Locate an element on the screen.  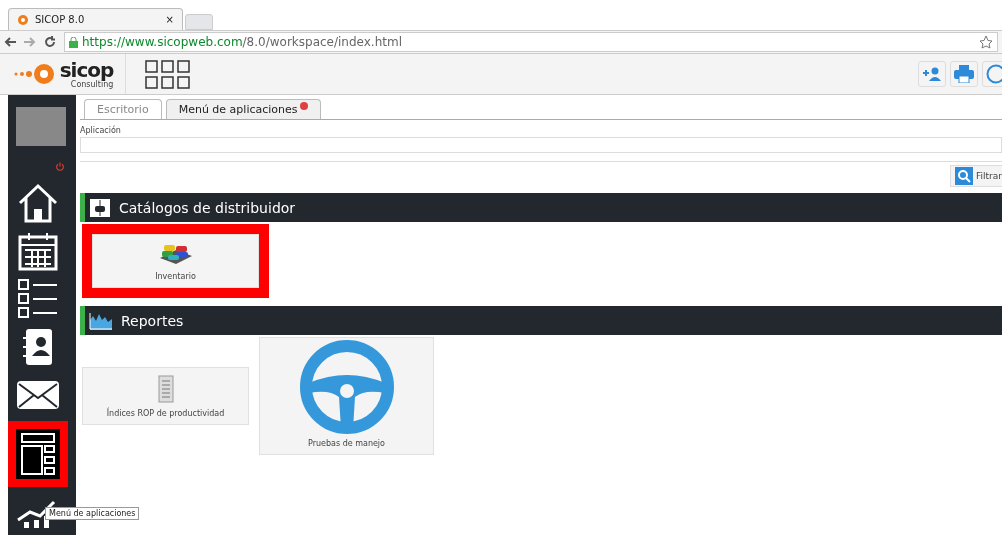
star-icon is located at coordinates (986, 42).